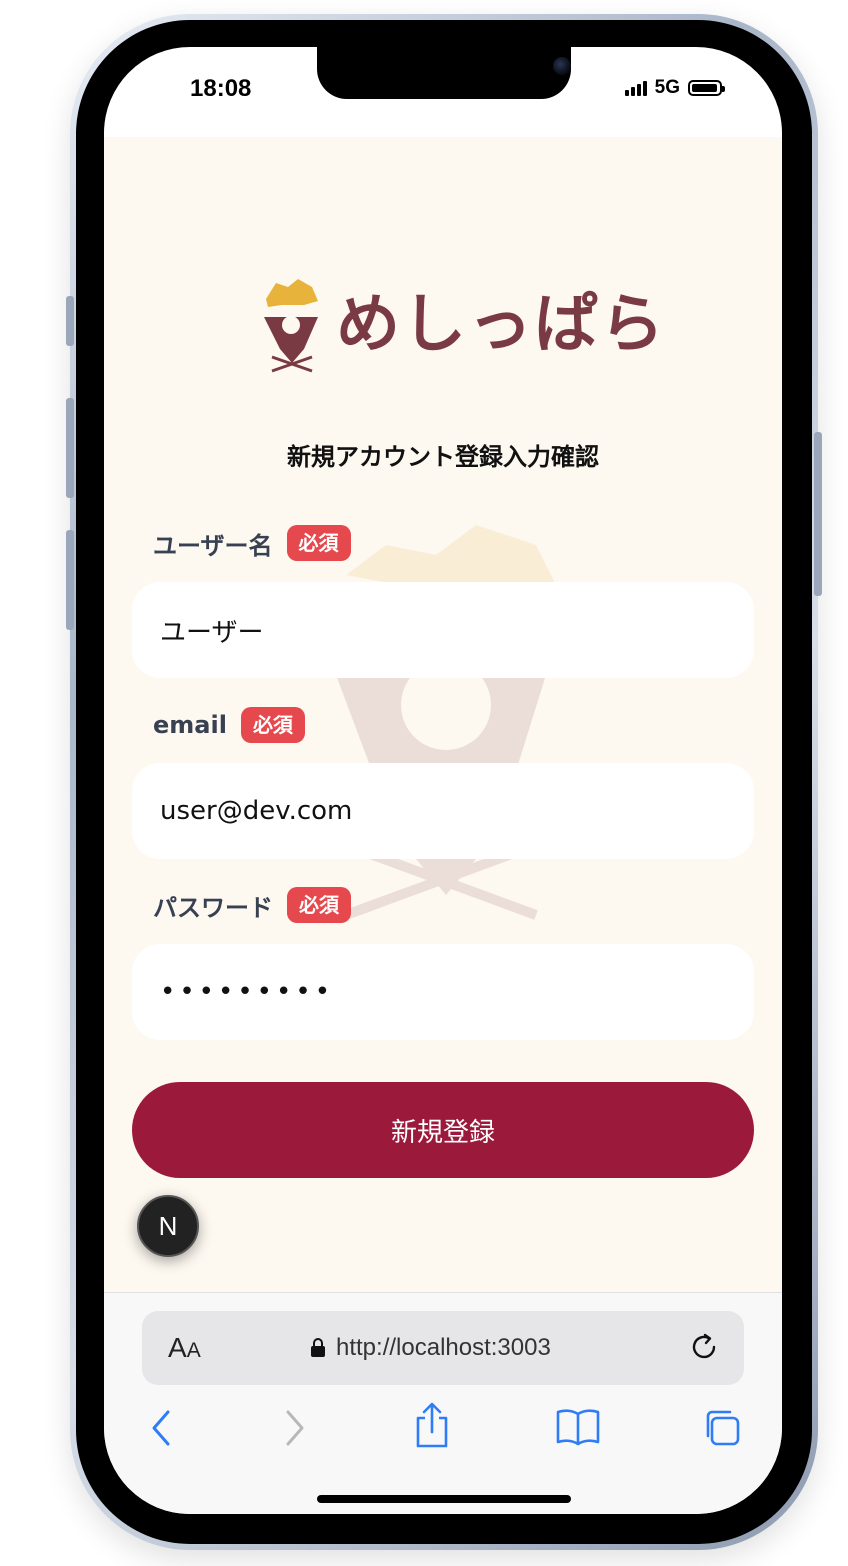 The width and height of the screenshot is (848, 1566). I want to click on logo-text: めしっぱら, so click(501, 325).